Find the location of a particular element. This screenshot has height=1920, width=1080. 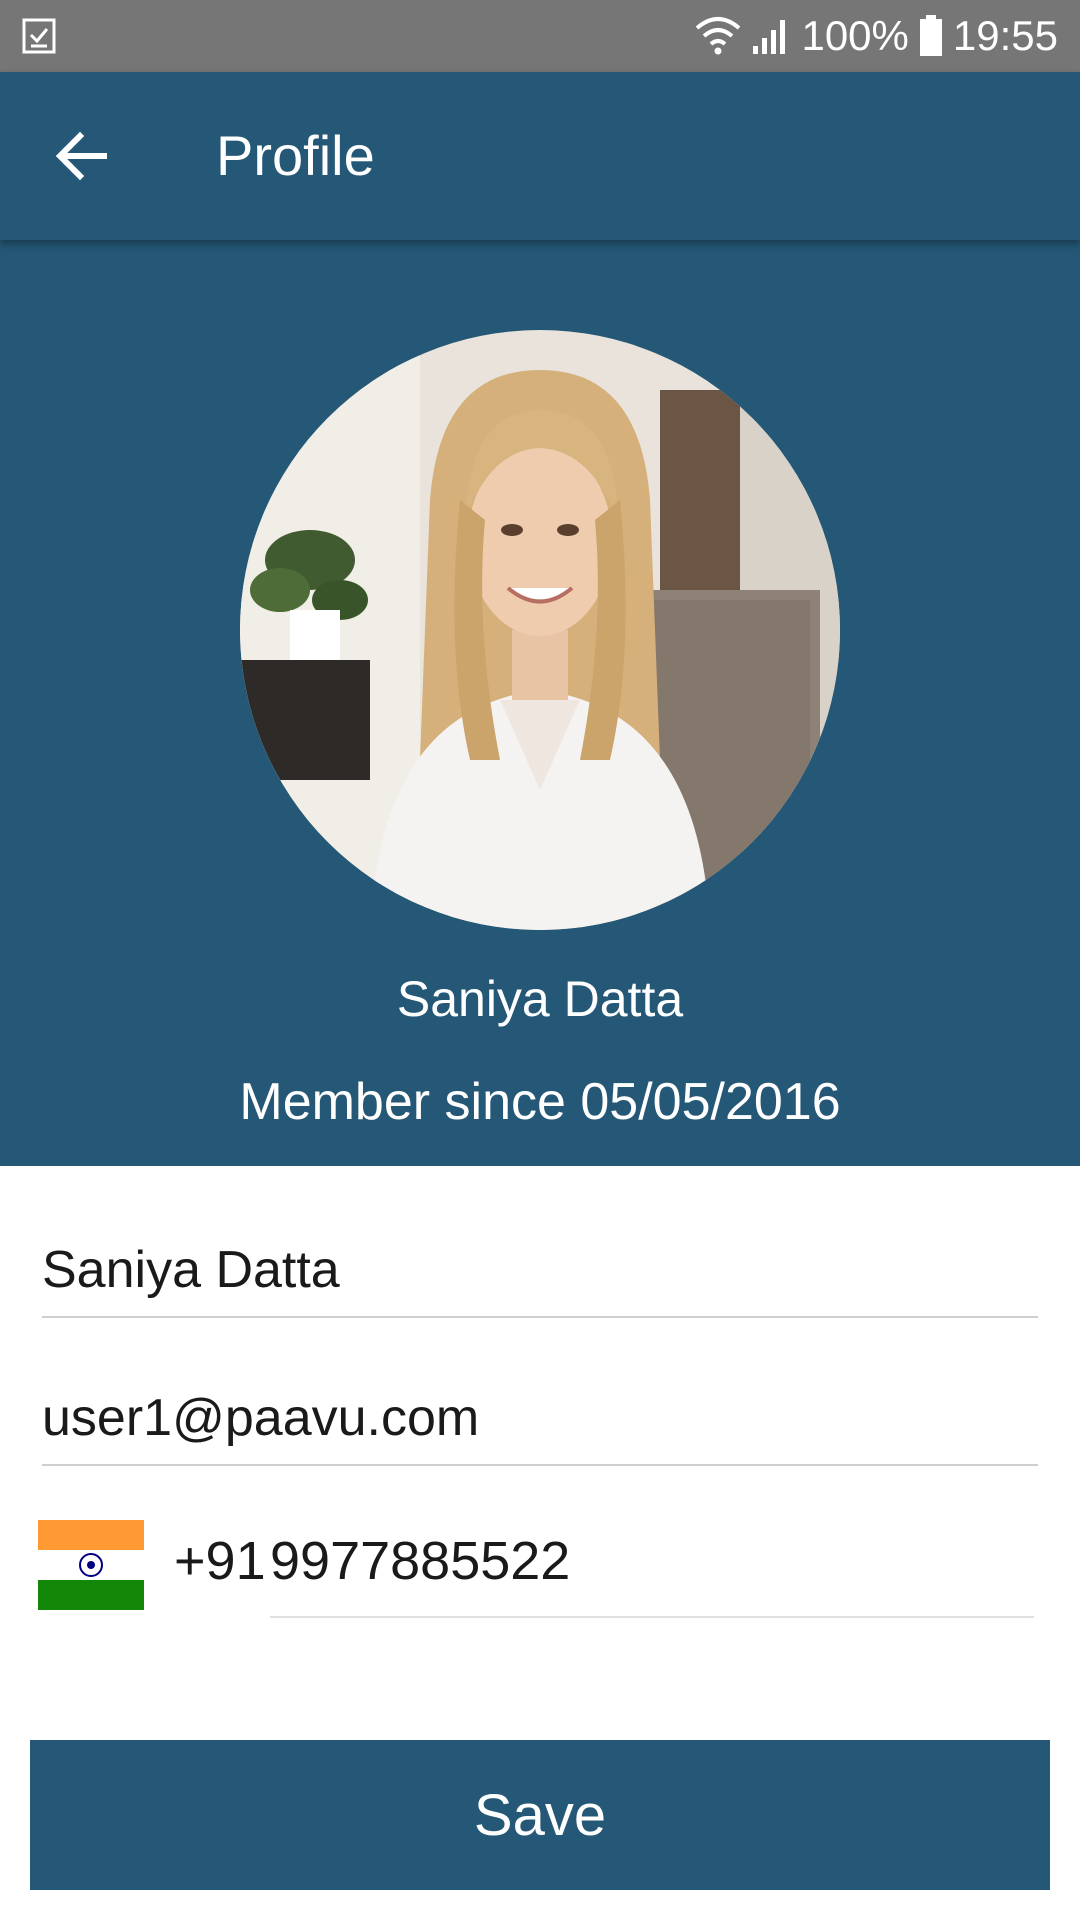

email-field-container is located at coordinates (540, 1427).